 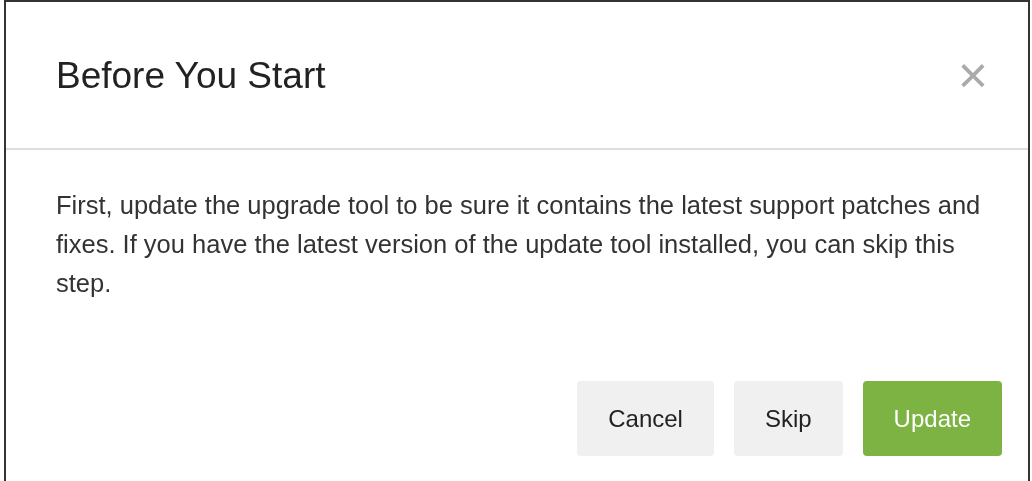 What do you see at coordinates (788, 418) in the screenshot?
I see `dialog-button: Skip` at bounding box center [788, 418].